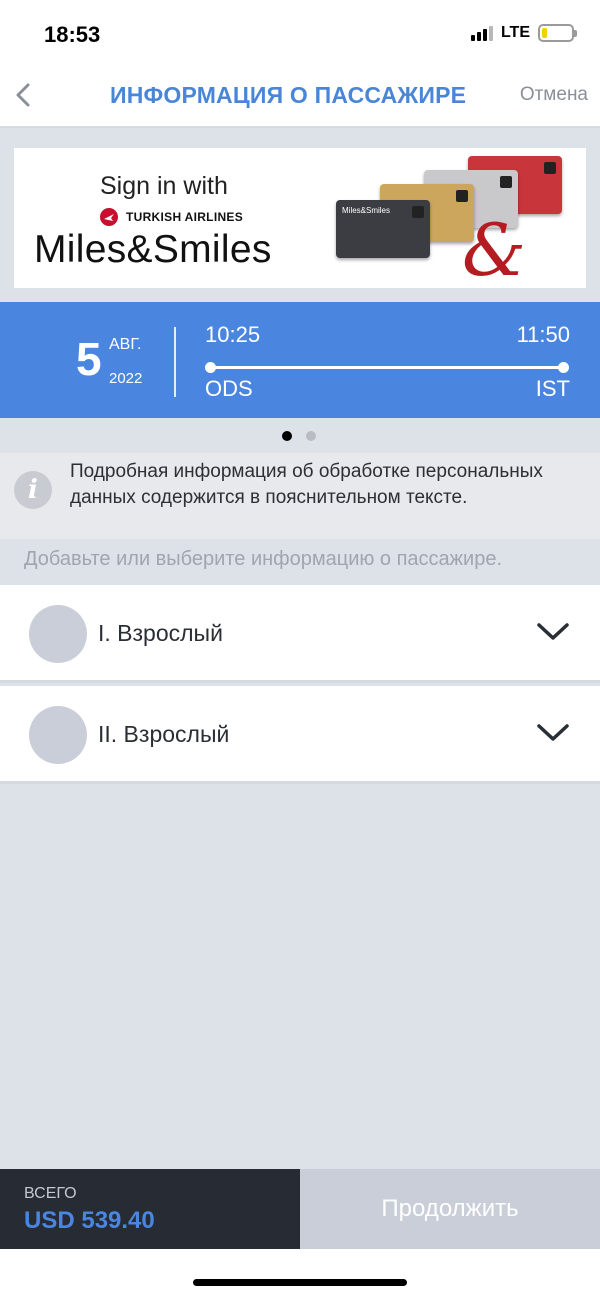  I want to click on ampersand-logo: &, so click(494, 250).